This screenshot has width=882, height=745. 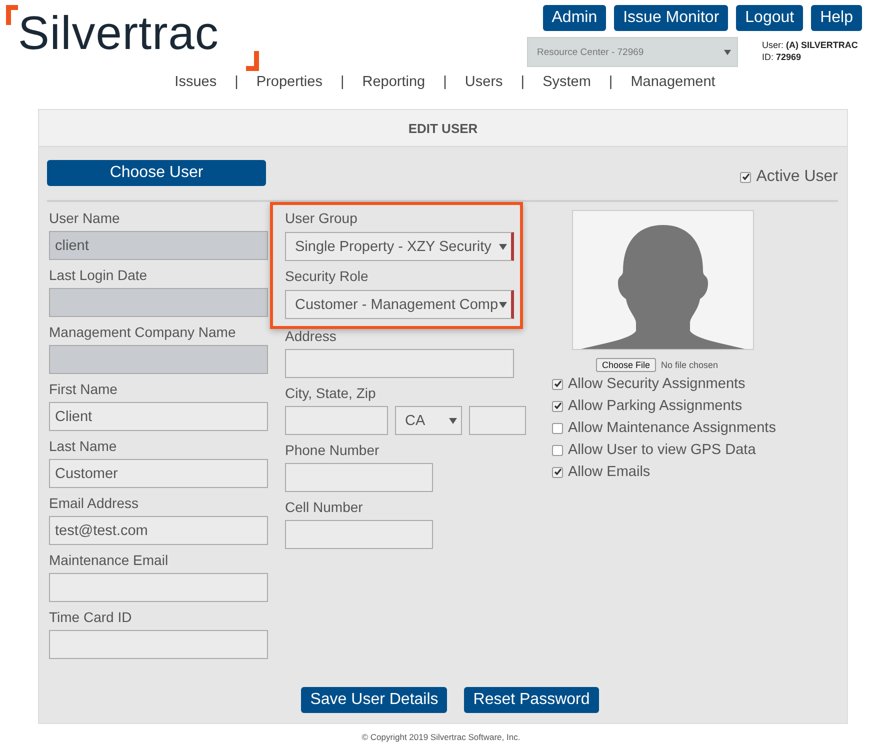 What do you see at coordinates (83, 446) in the screenshot?
I see `field-label: Last Name` at bounding box center [83, 446].